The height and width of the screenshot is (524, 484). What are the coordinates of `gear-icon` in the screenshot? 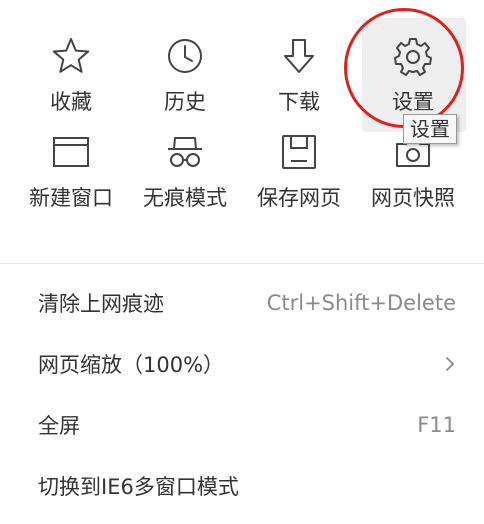 It's located at (413, 56).